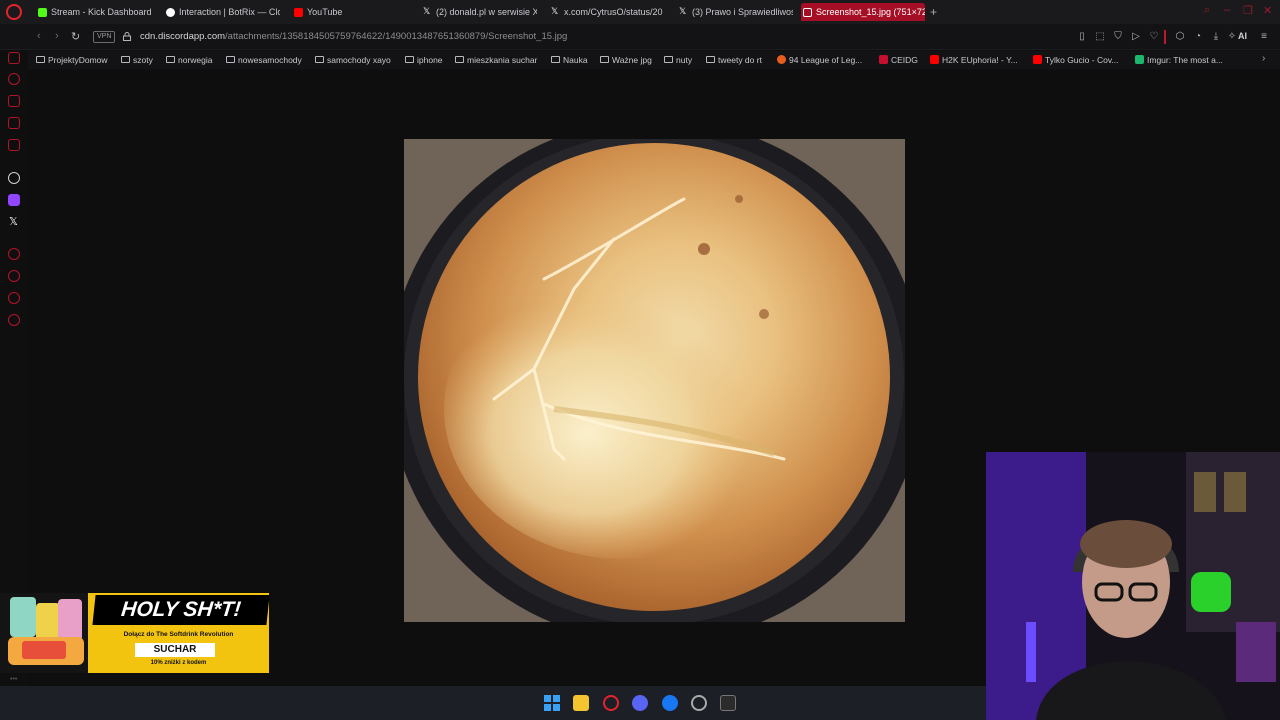  Describe the element at coordinates (575, 60) in the screenshot. I see `bookmark-label: Nauka` at that location.